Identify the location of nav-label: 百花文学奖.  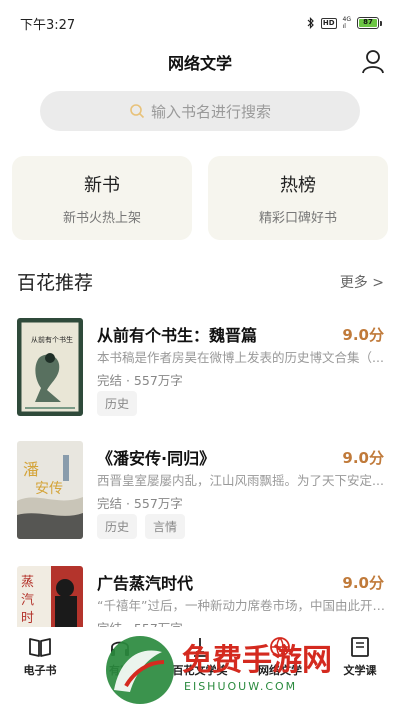
(200, 670).